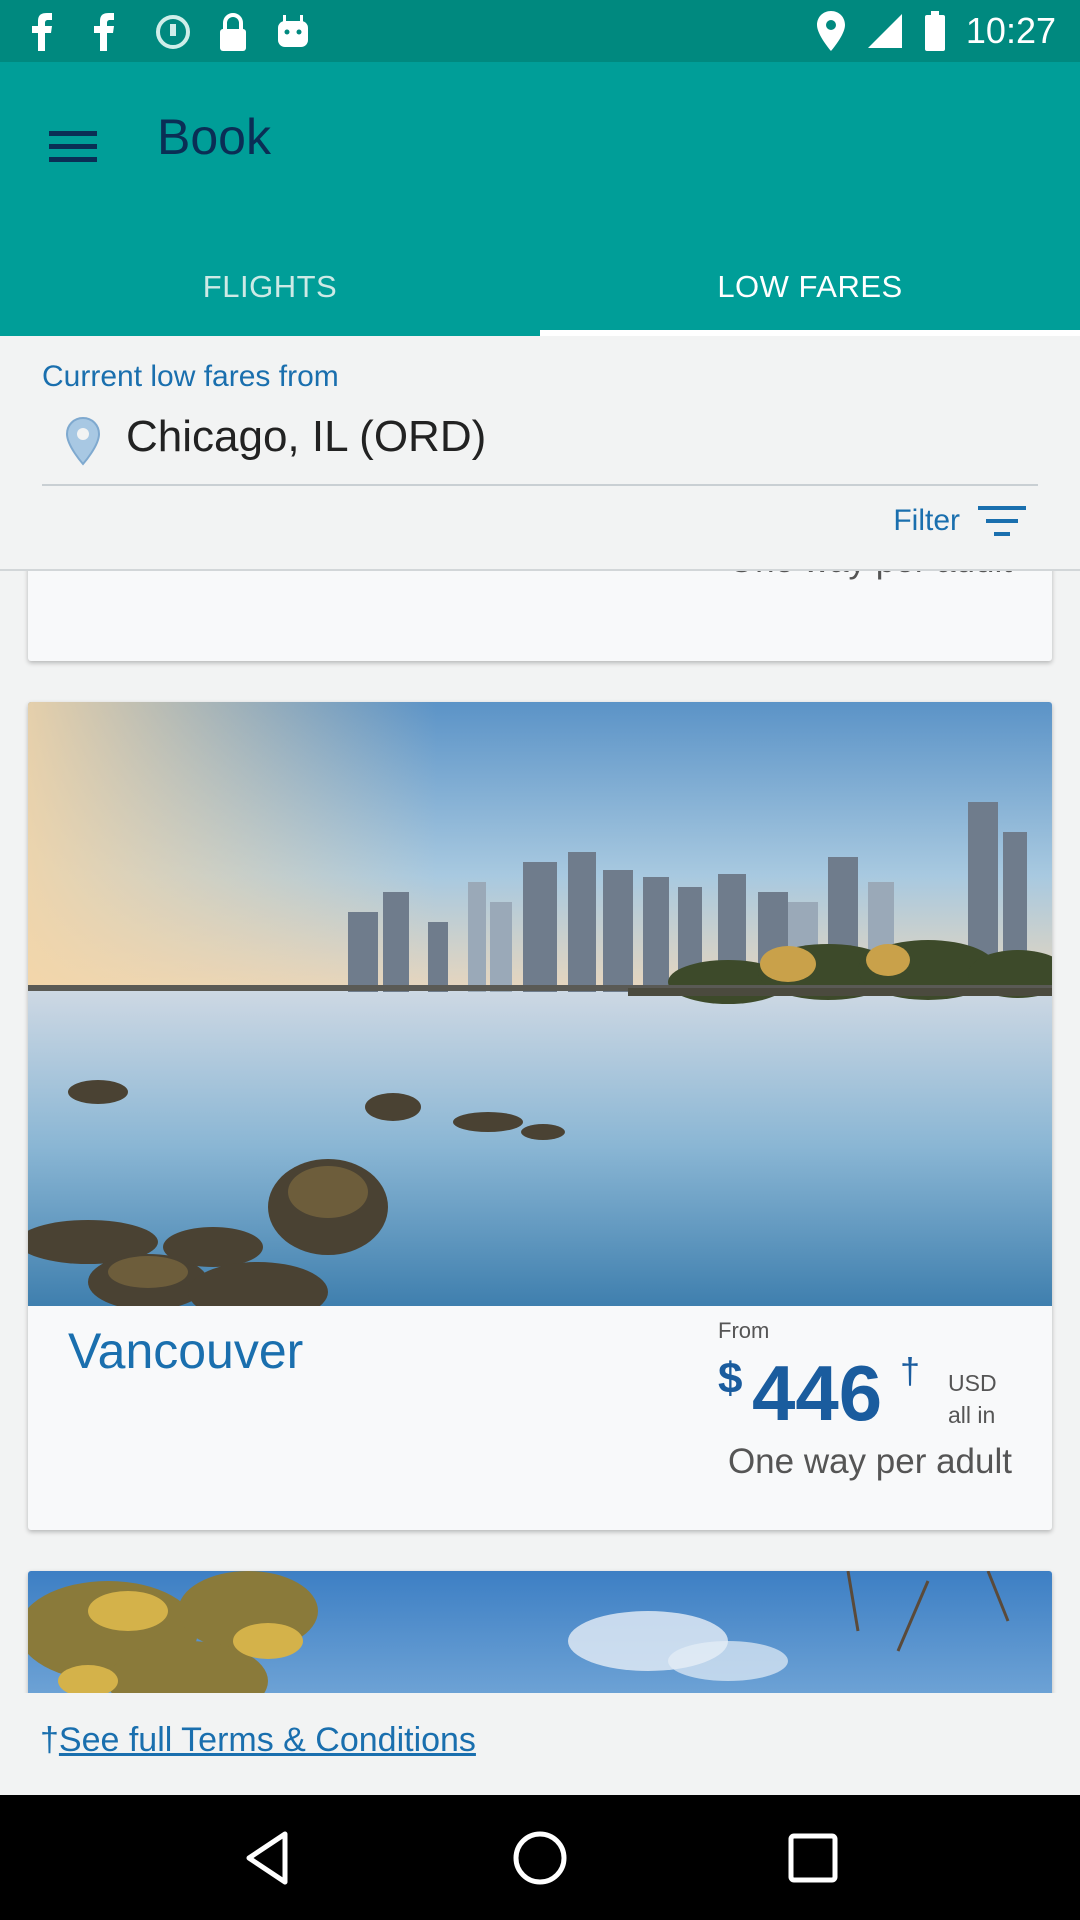 The width and height of the screenshot is (1080, 1920). I want to click on home-icon, so click(540, 1857).